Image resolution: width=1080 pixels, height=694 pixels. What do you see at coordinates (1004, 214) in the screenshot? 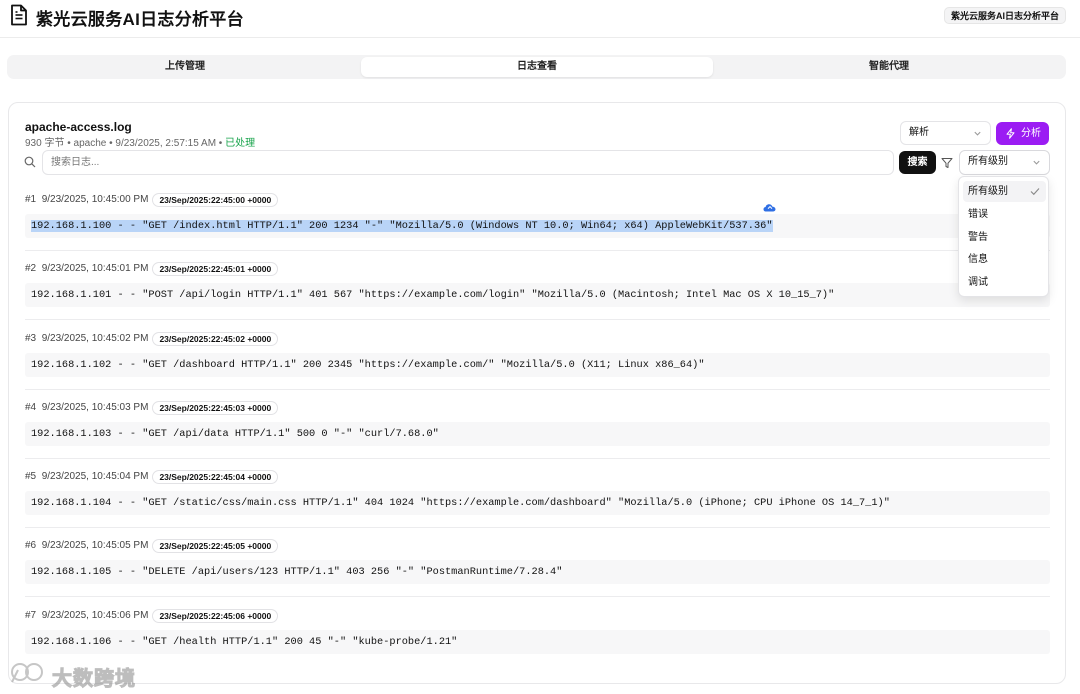
I see `level-option-error: 错误` at bounding box center [1004, 214].